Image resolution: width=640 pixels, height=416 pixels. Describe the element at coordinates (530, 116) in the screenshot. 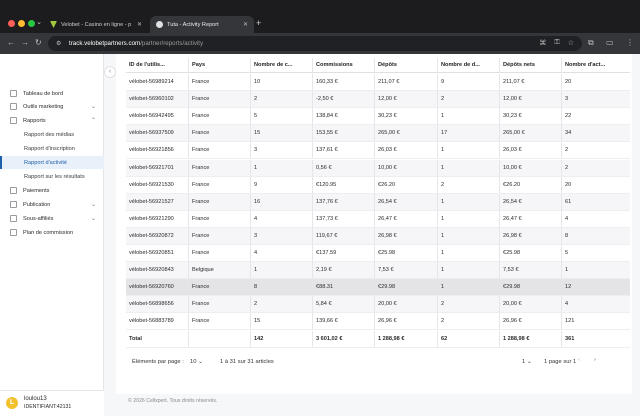

I see `table-cell: 30,23 €` at that location.